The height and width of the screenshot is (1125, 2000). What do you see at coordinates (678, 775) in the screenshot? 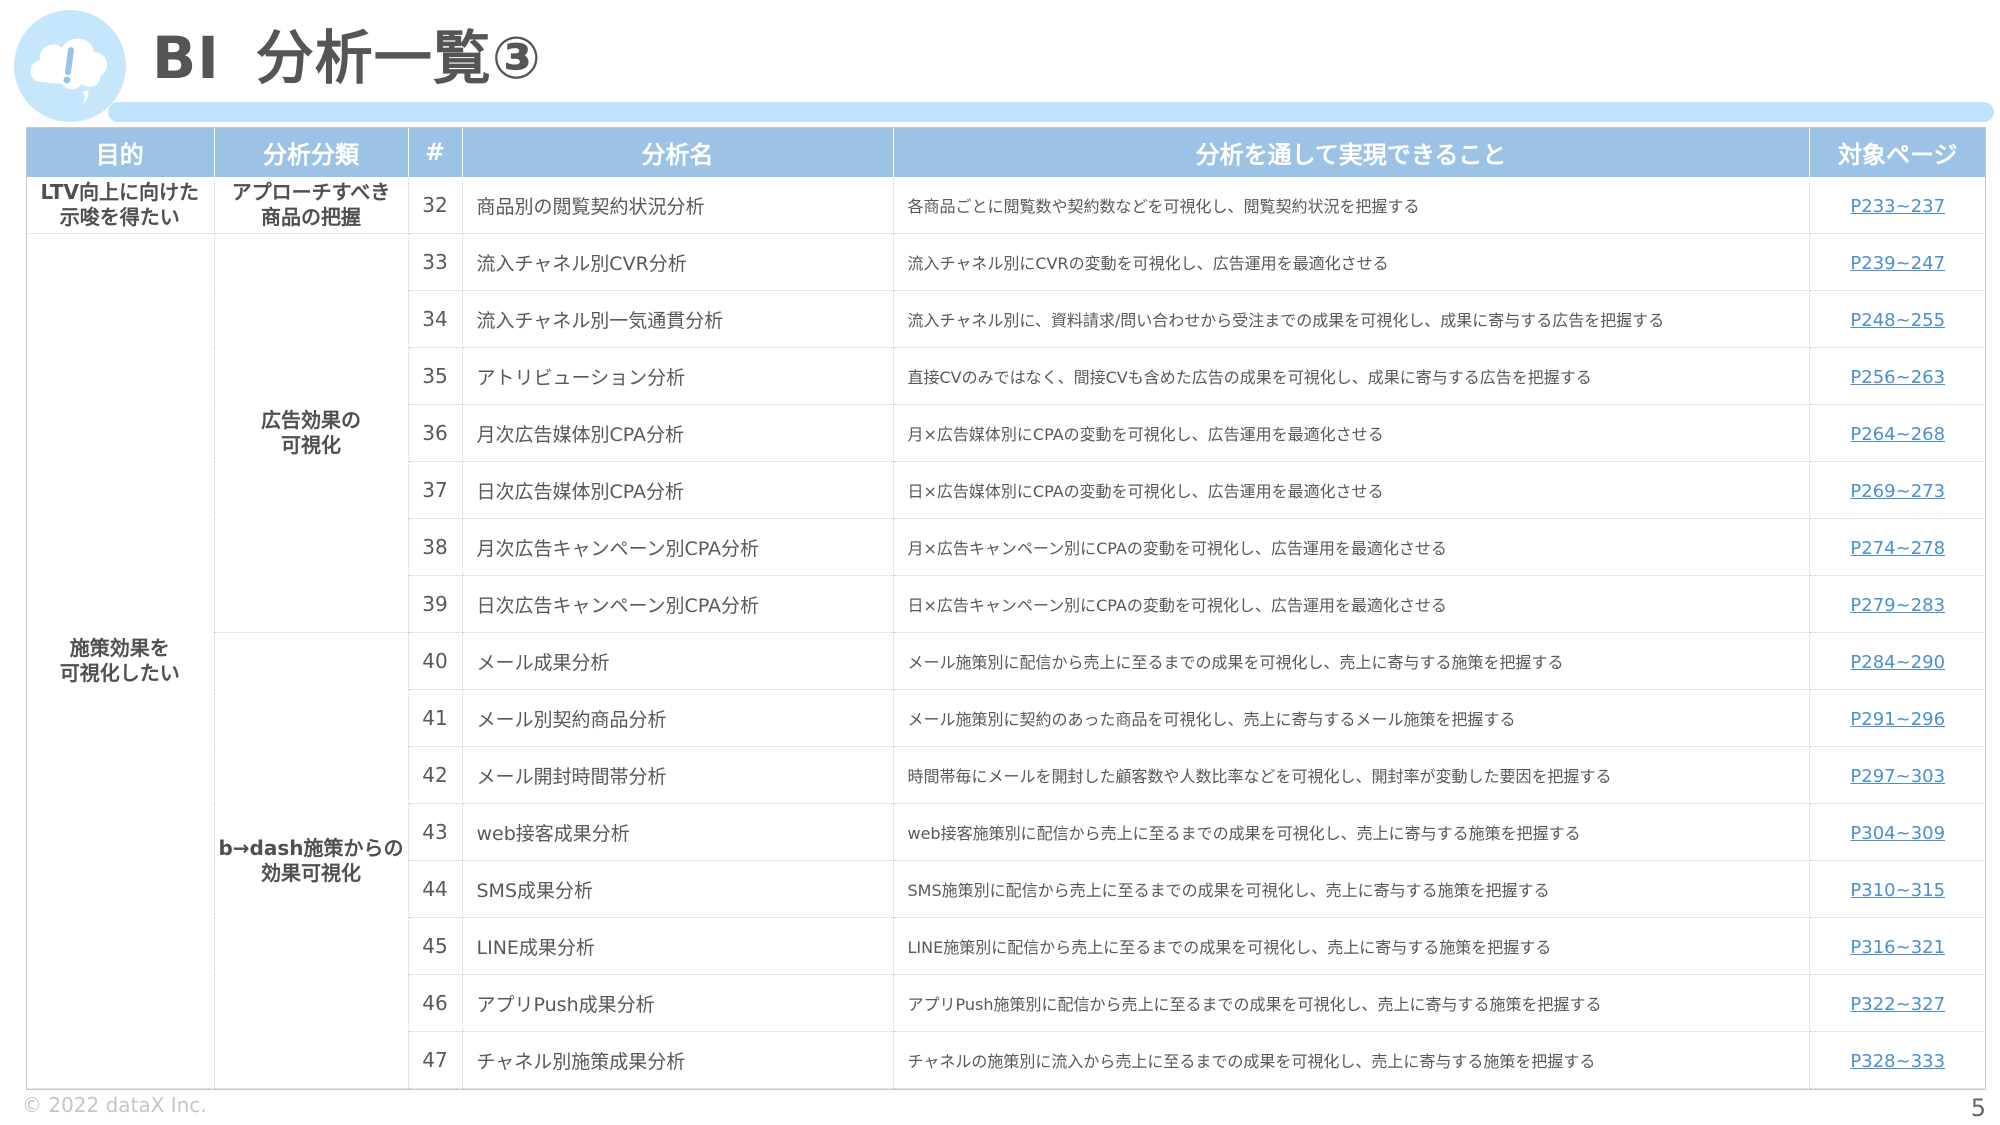
I see `analysis-name: メール開封時間帯分析` at bounding box center [678, 775].